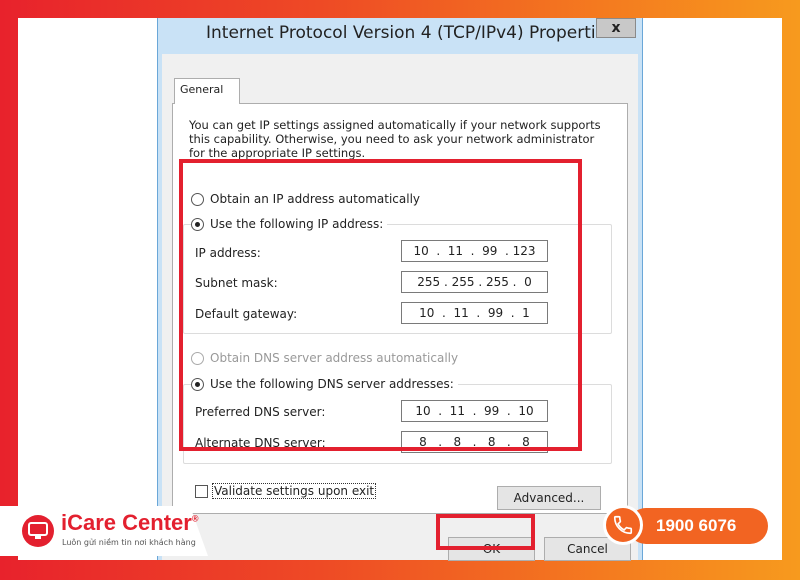  What do you see at coordinates (38, 531) in the screenshot?
I see `icare-logo-icon` at bounding box center [38, 531].